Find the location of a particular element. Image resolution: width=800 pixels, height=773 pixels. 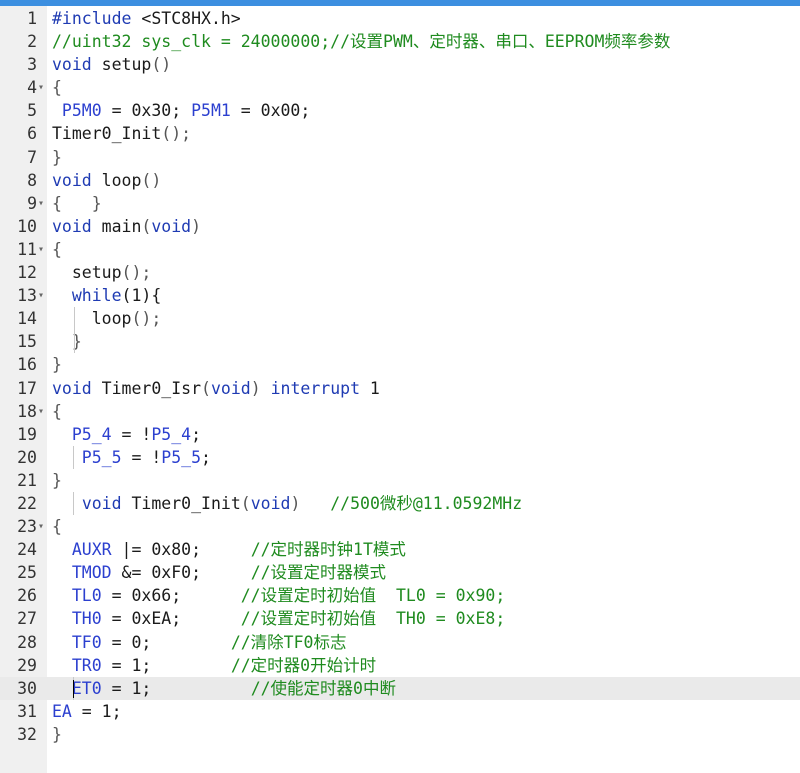

line-number: 27 is located at coordinates (27, 619).